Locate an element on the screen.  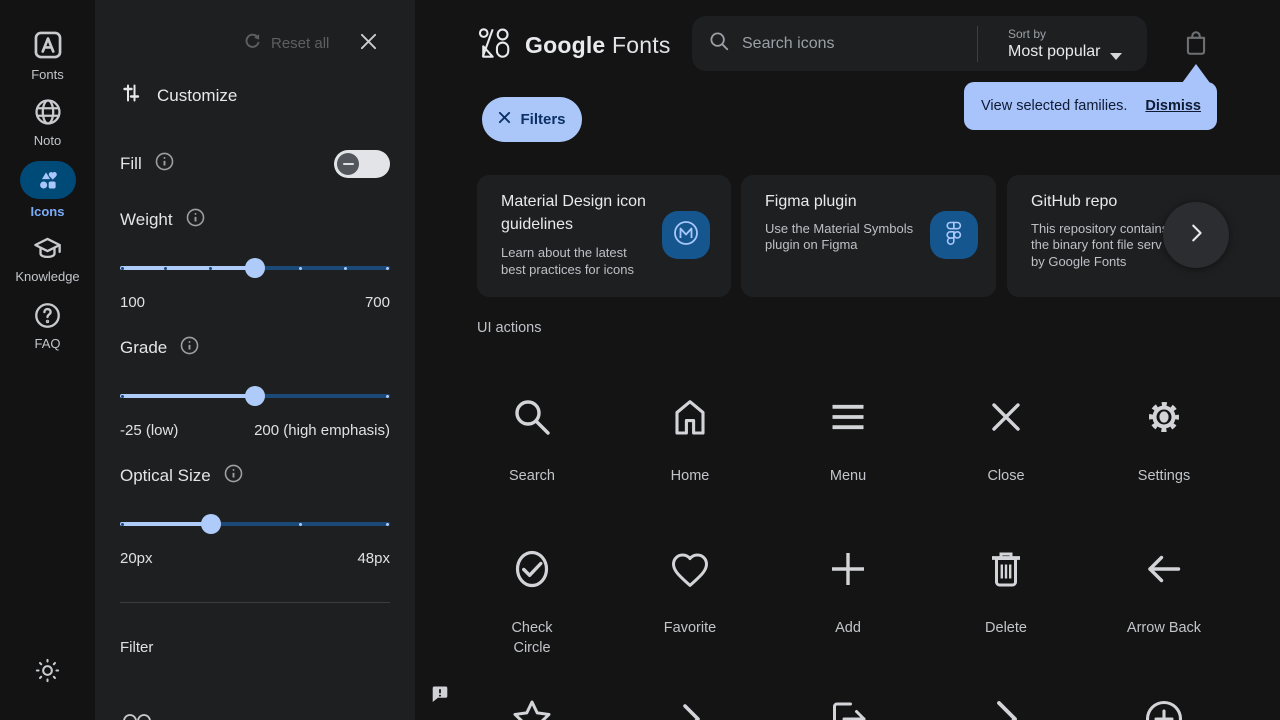
weight-row: Weight is located at coordinates (162, 220).